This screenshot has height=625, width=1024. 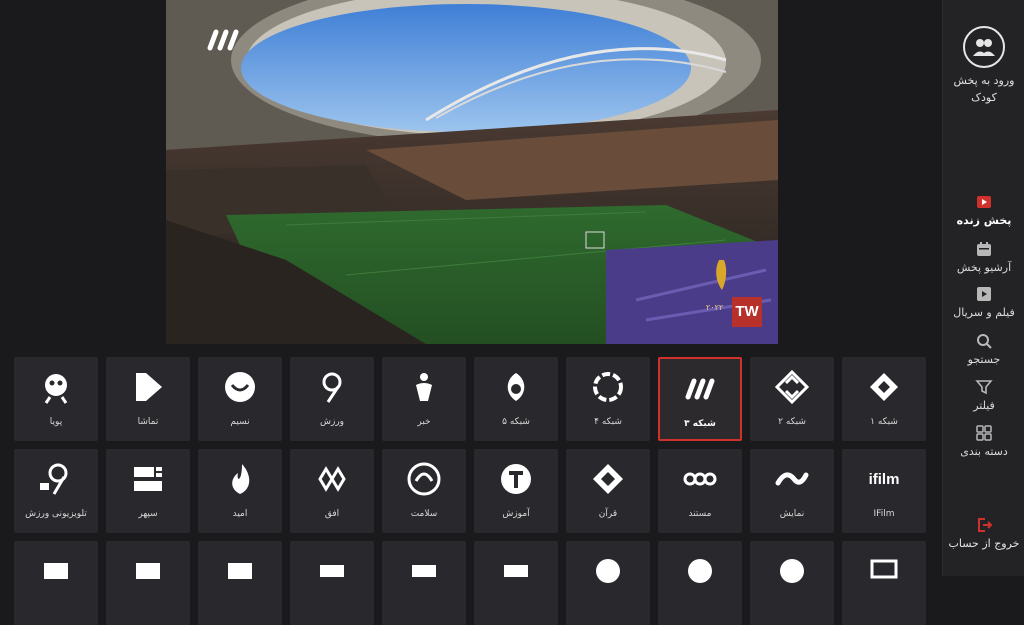 I want to click on sidebar-item-label: دسته بندی, so click(x=984, y=451).